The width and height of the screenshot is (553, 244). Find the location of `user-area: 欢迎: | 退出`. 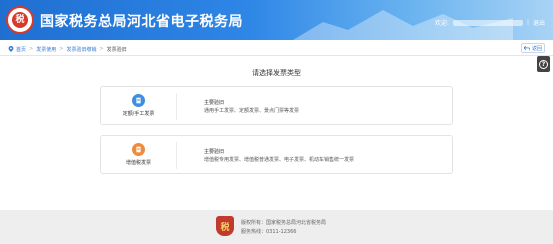

user-area: 欢迎: | 退出 is located at coordinates (490, 22).